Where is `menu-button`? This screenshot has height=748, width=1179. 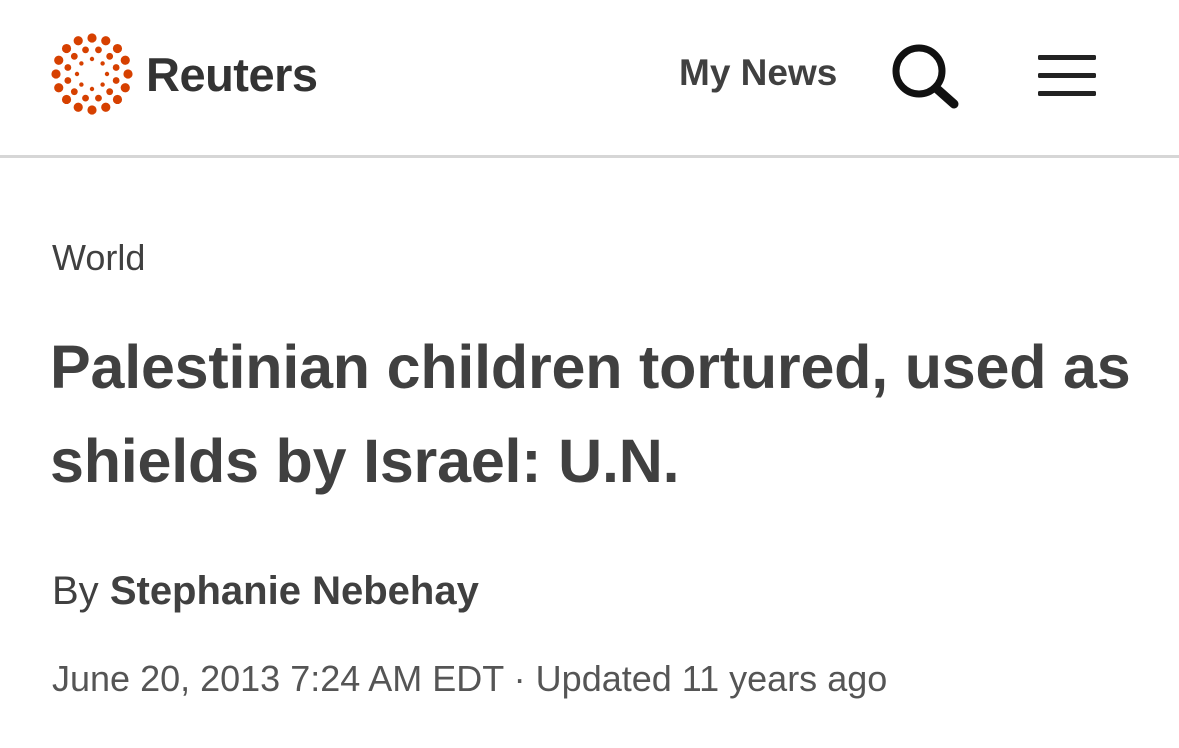 menu-button is located at coordinates (1068, 75).